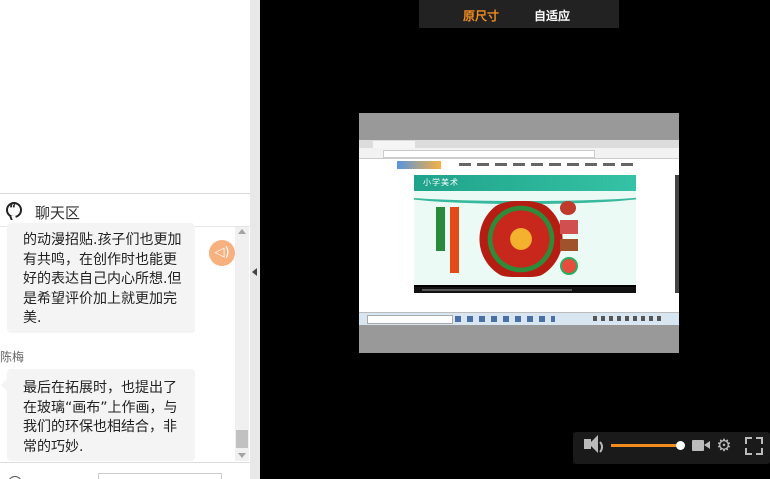 This screenshot has height=479, width=770. Describe the element at coordinates (519, 153) in the screenshot. I see `browser-address-bar` at that location.